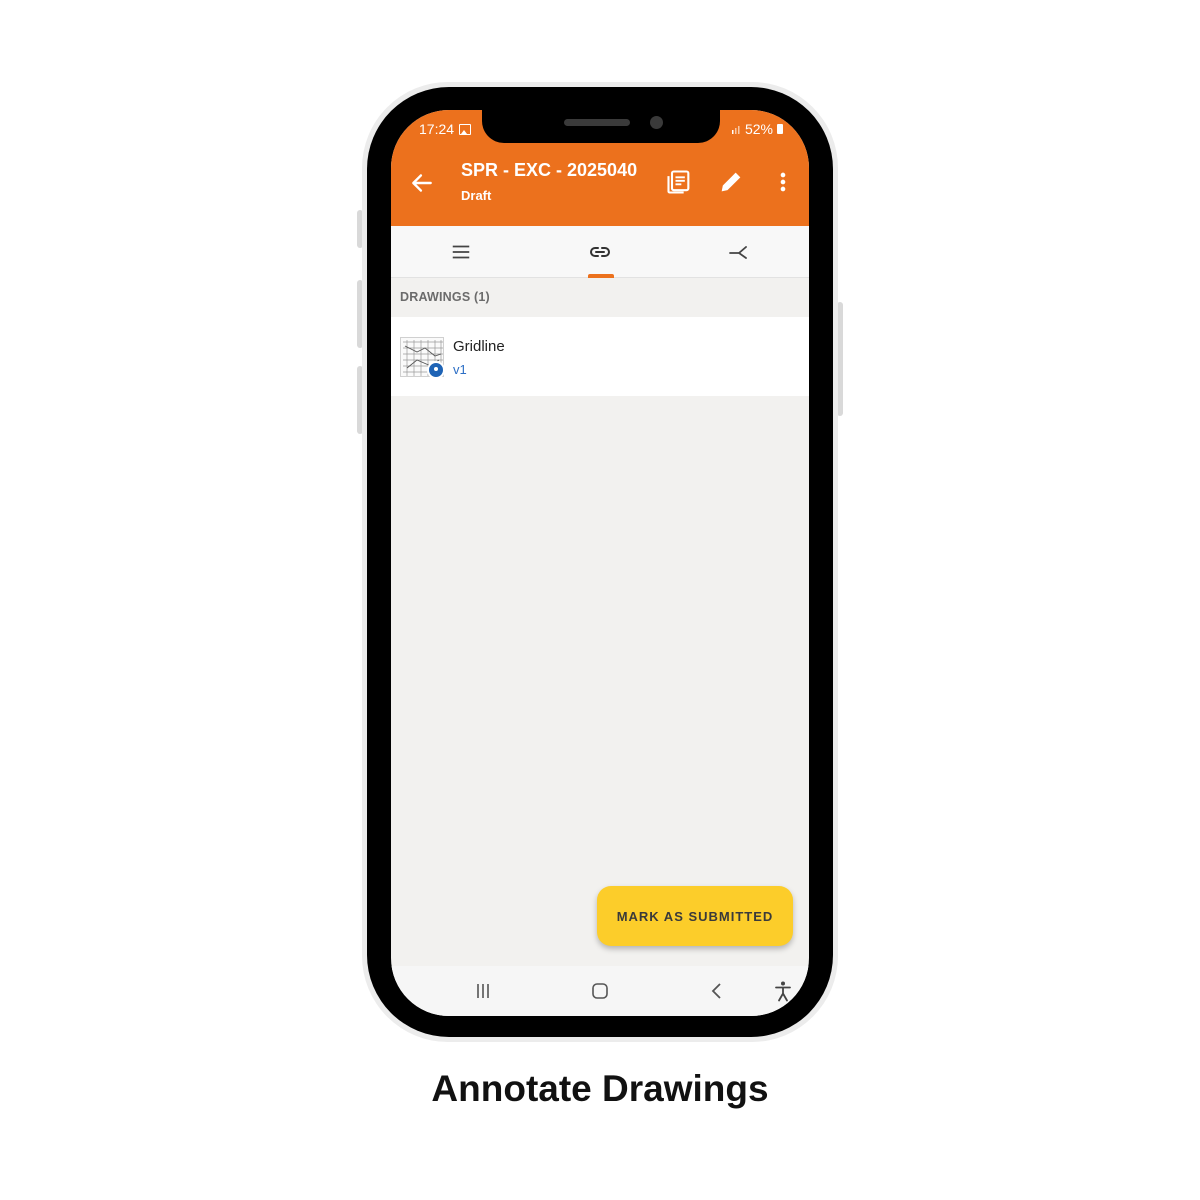  What do you see at coordinates (783, 182) in the screenshot?
I see `more-vert-icon` at bounding box center [783, 182].